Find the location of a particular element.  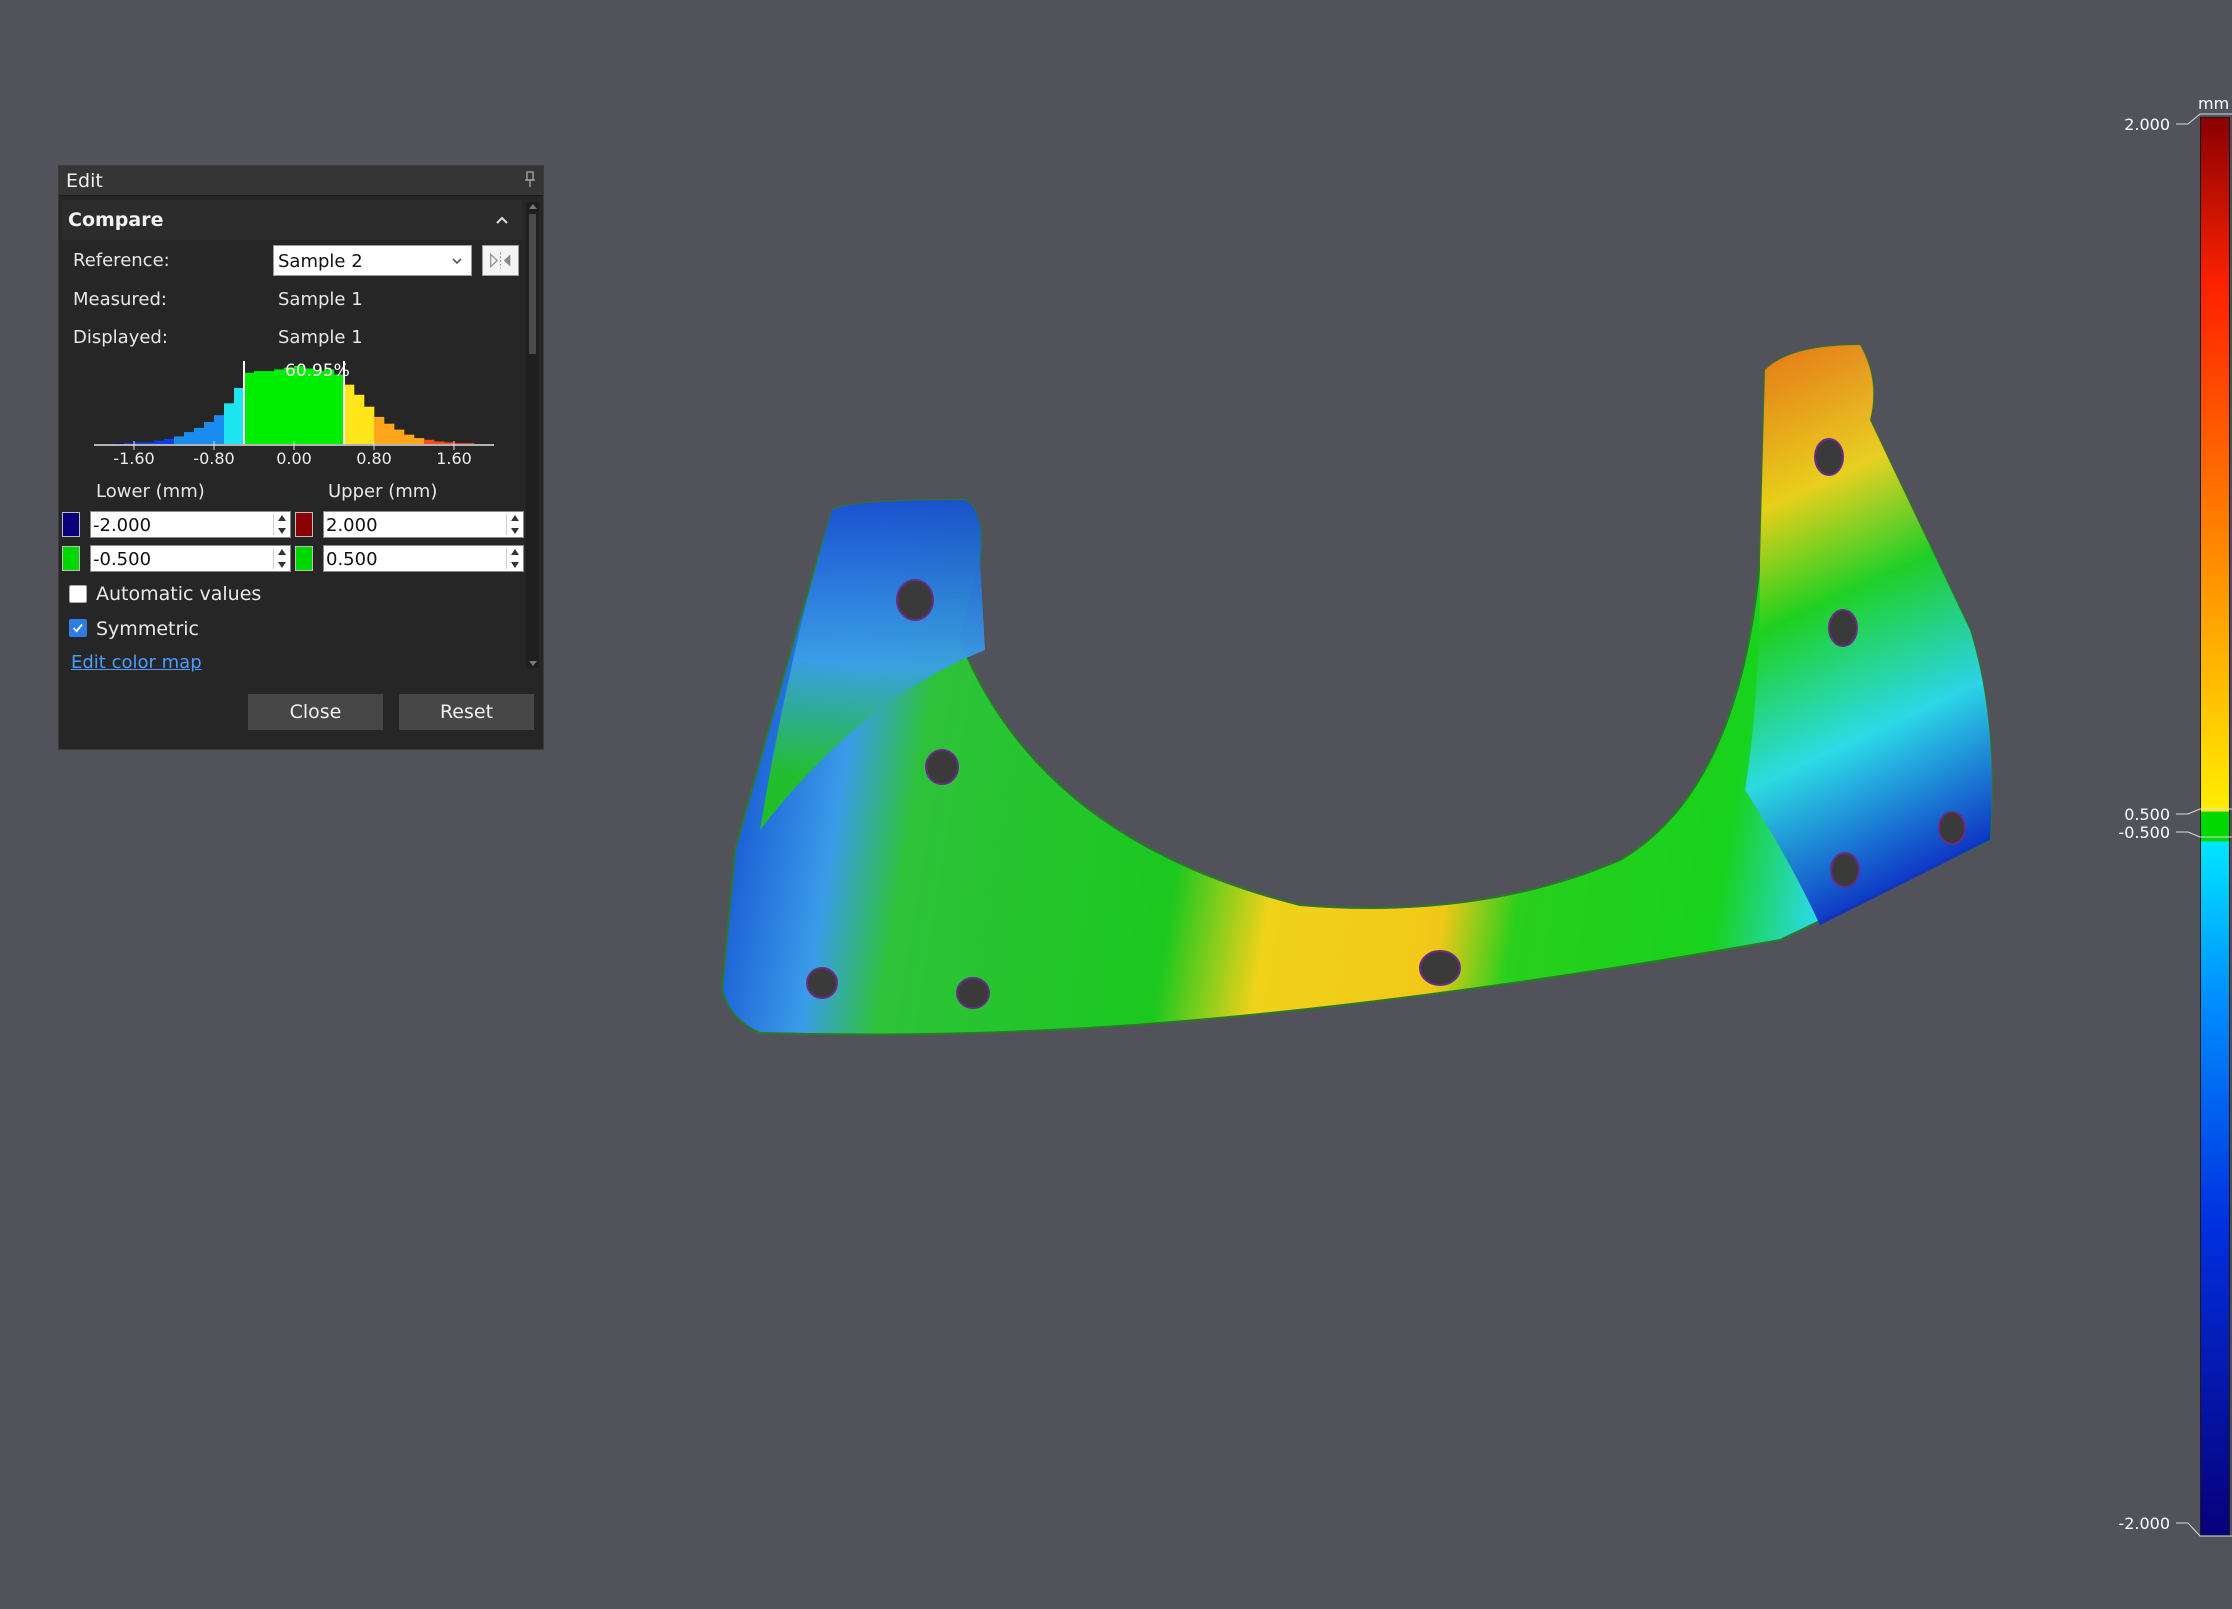

histogram-percent-label: 60.95% is located at coordinates (317, 371).